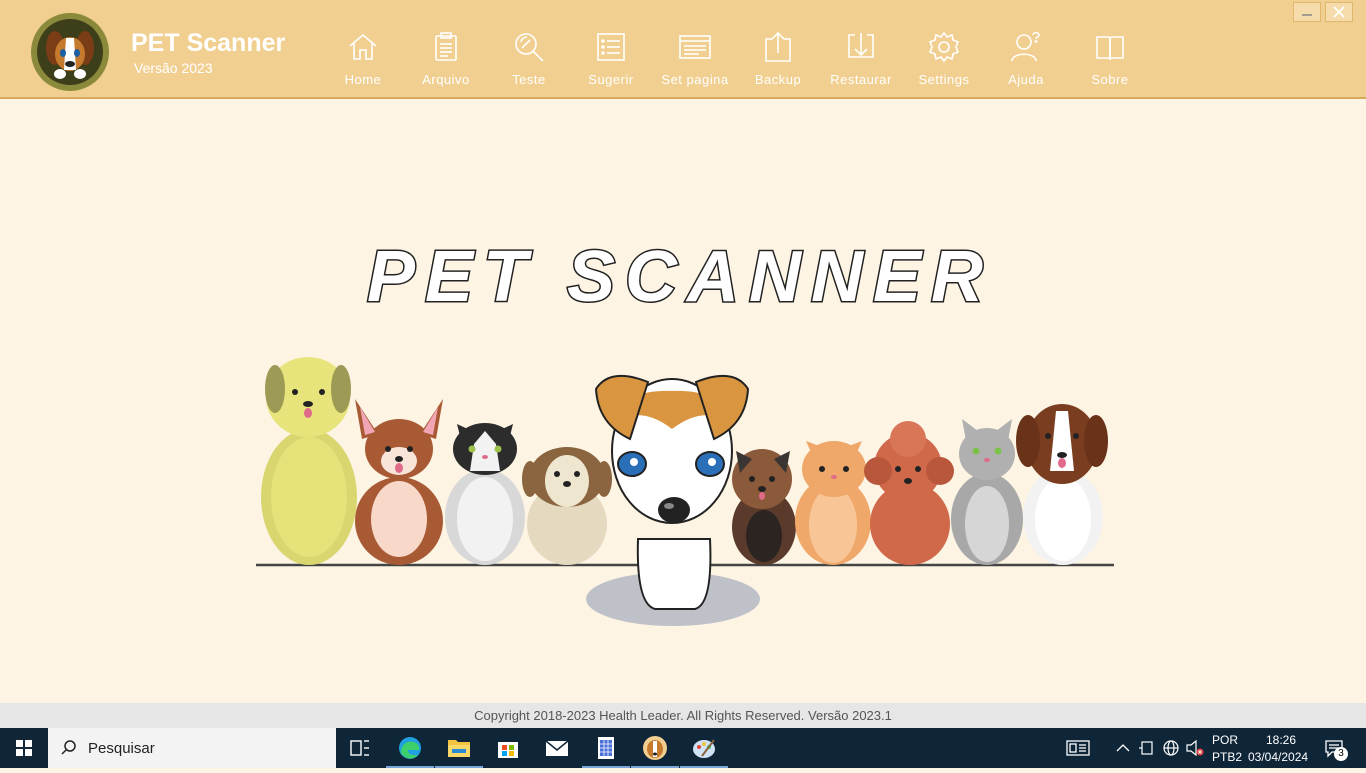  I want to click on yorkie-illustration, so click(764, 507).